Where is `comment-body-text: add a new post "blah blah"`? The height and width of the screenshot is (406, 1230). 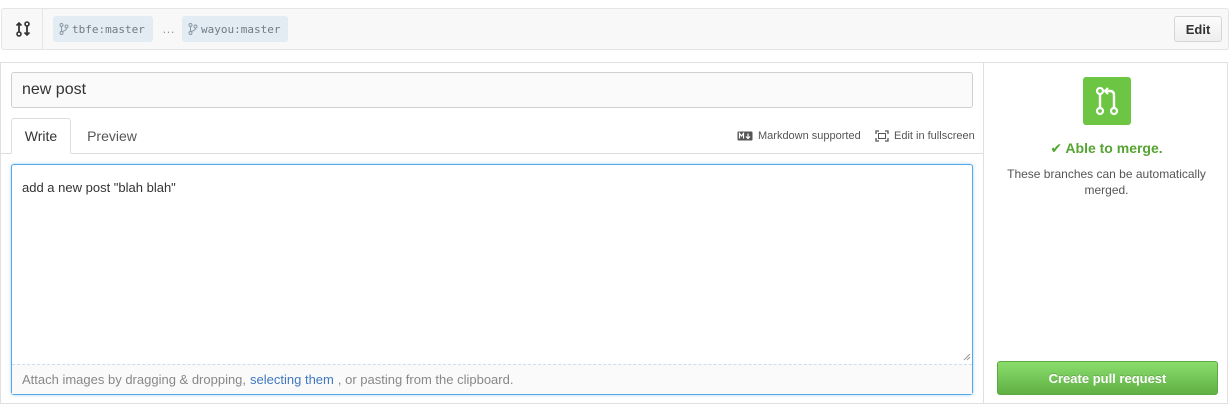
comment-body-text: add a new post "blah blah" is located at coordinates (99, 187).